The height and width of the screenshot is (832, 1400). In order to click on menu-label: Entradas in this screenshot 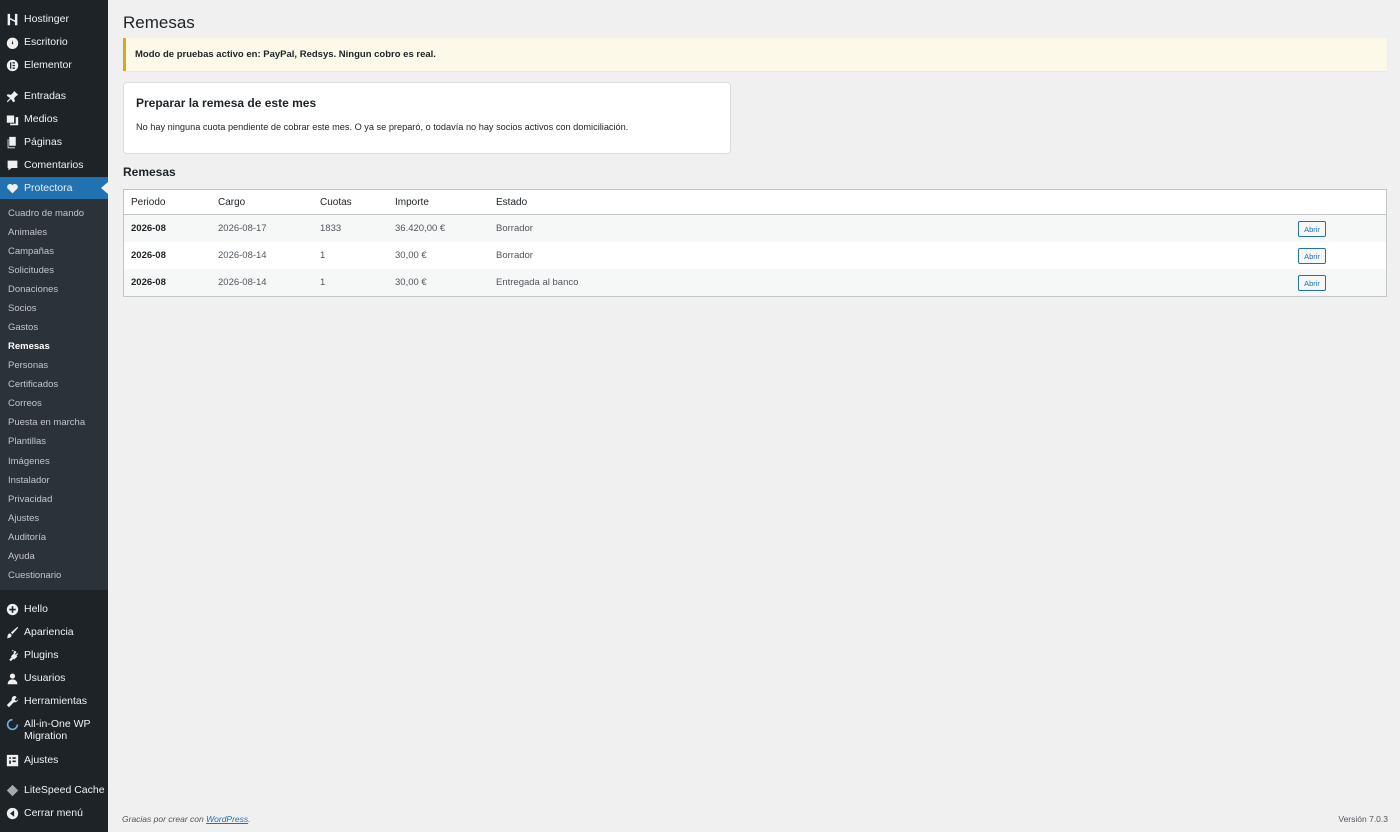, I will do `click(45, 96)`.